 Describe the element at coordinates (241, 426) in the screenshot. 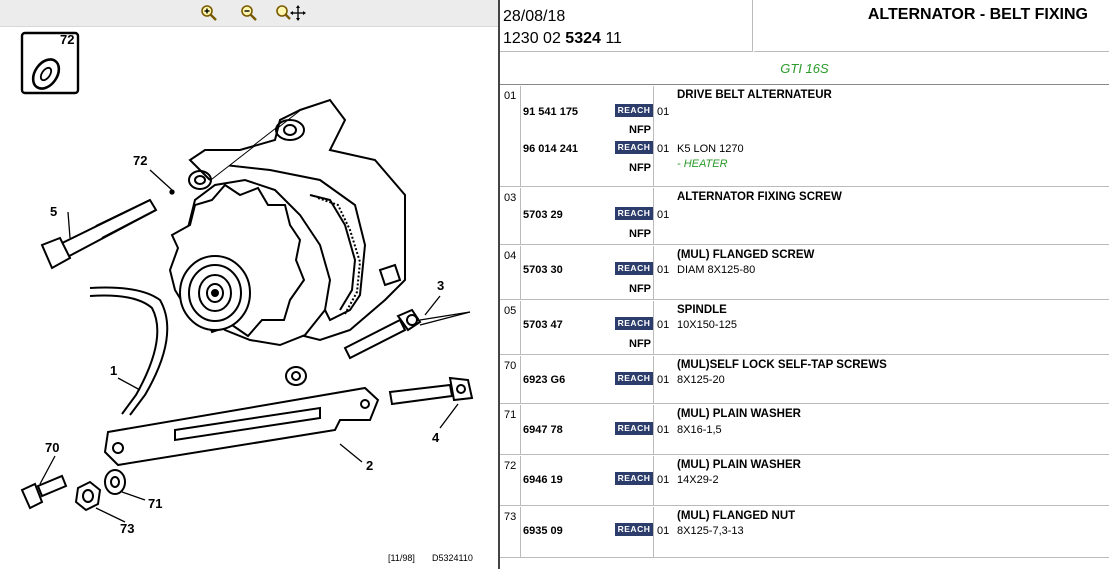

I see `adjust-bracket-drawing` at that location.